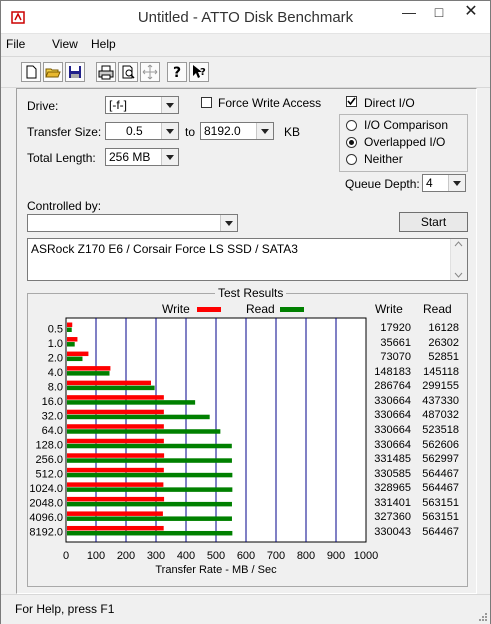 This screenshot has width=491, height=624. Describe the element at coordinates (392, 502) in the screenshot. I see `write-value: 331401` at that location.